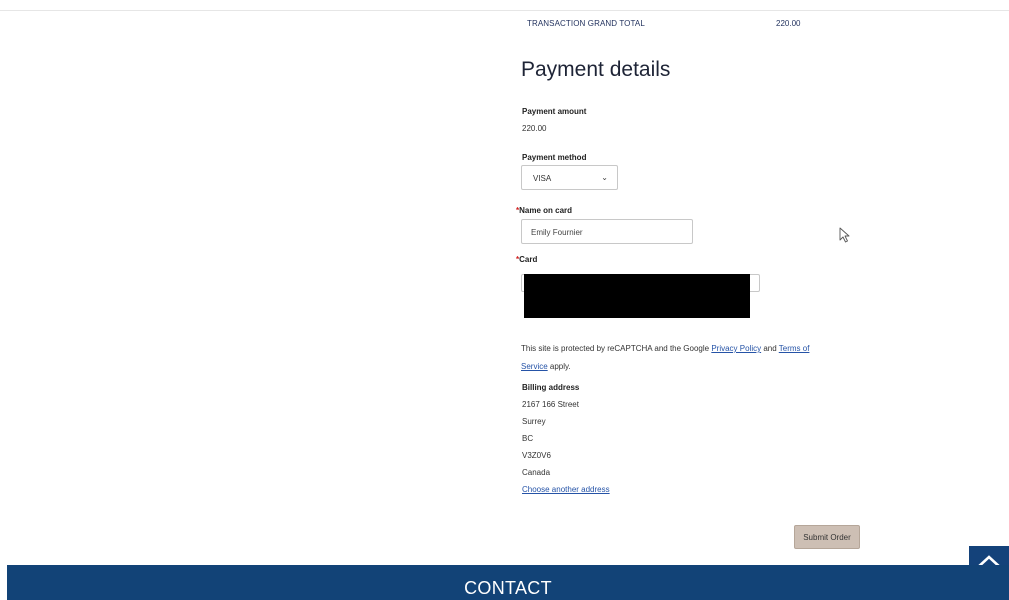 This screenshot has height=600, width=1009. What do you see at coordinates (508, 588) in the screenshot?
I see `footer-contact-heading: CONTACT` at bounding box center [508, 588].